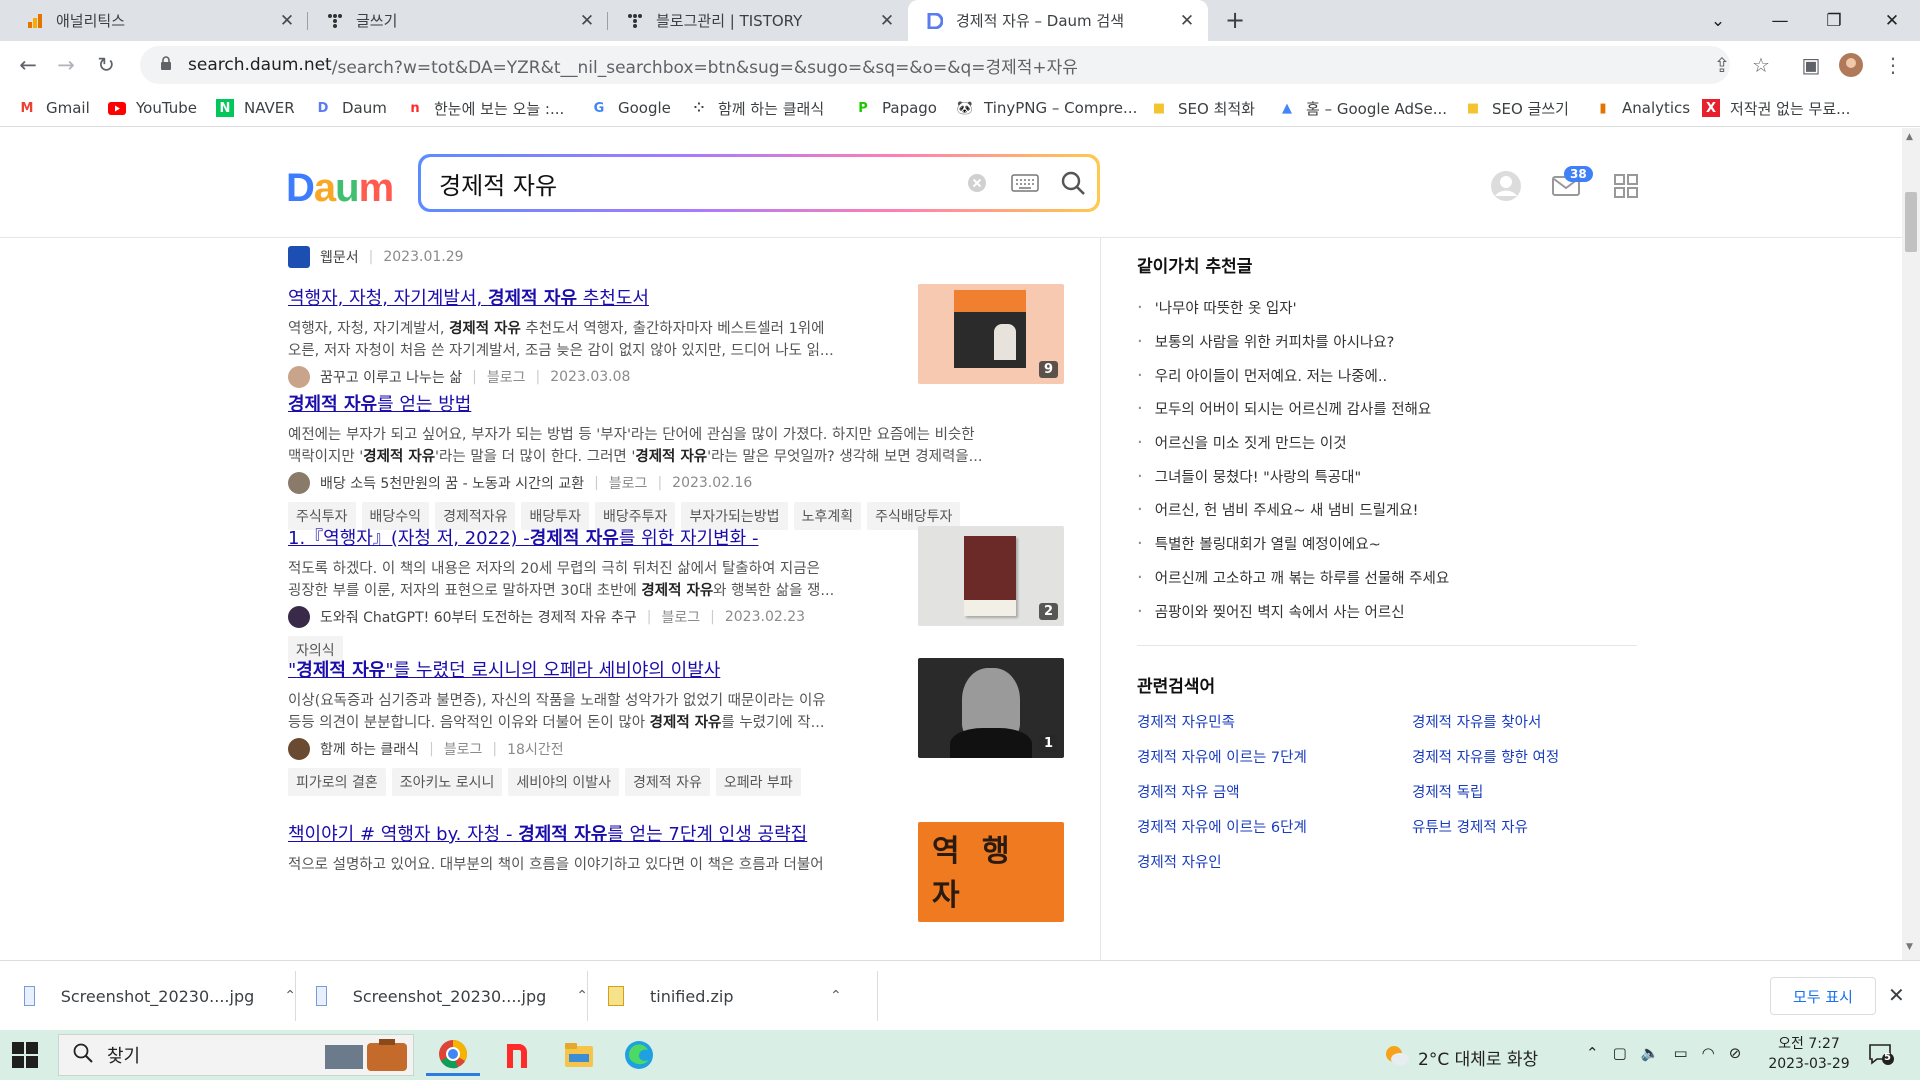 This screenshot has width=1920, height=1080. What do you see at coordinates (1073, 183) in the screenshot?
I see `search-icon` at bounding box center [1073, 183].